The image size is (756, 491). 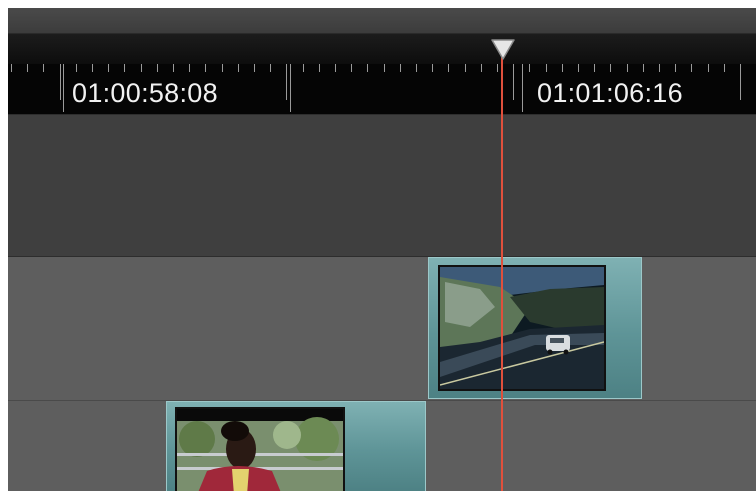 What do you see at coordinates (522, 328) in the screenshot?
I see `clip-thumbnail-road` at bounding box center [522, 328].